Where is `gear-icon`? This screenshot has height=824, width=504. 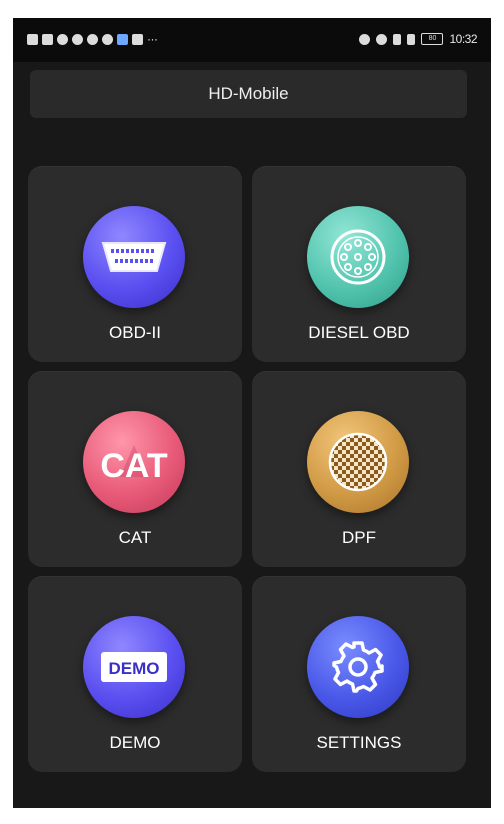 gear-icon is located at coordinates (358, 667).